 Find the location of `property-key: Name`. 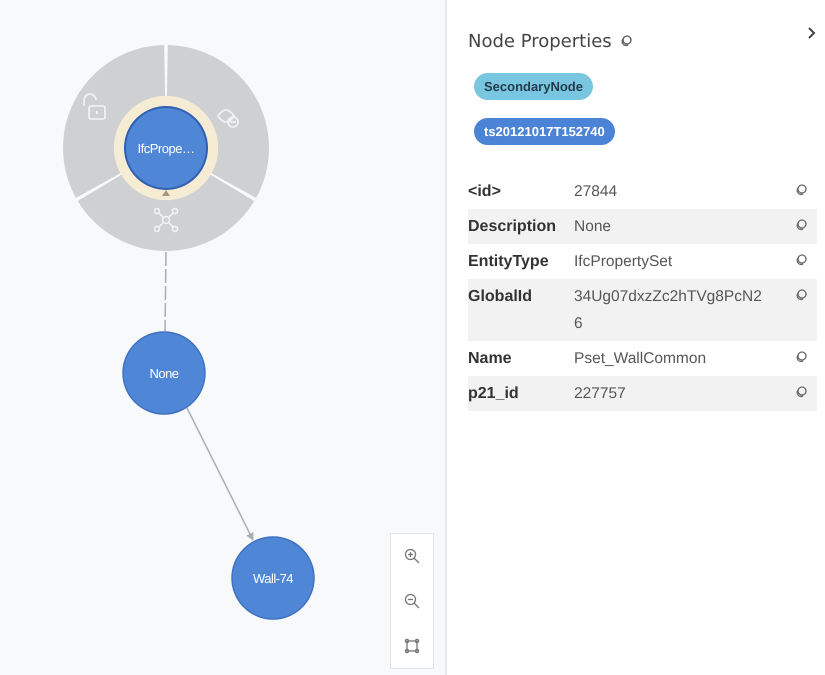

property-key: Name is located at coordinates (521, 358).